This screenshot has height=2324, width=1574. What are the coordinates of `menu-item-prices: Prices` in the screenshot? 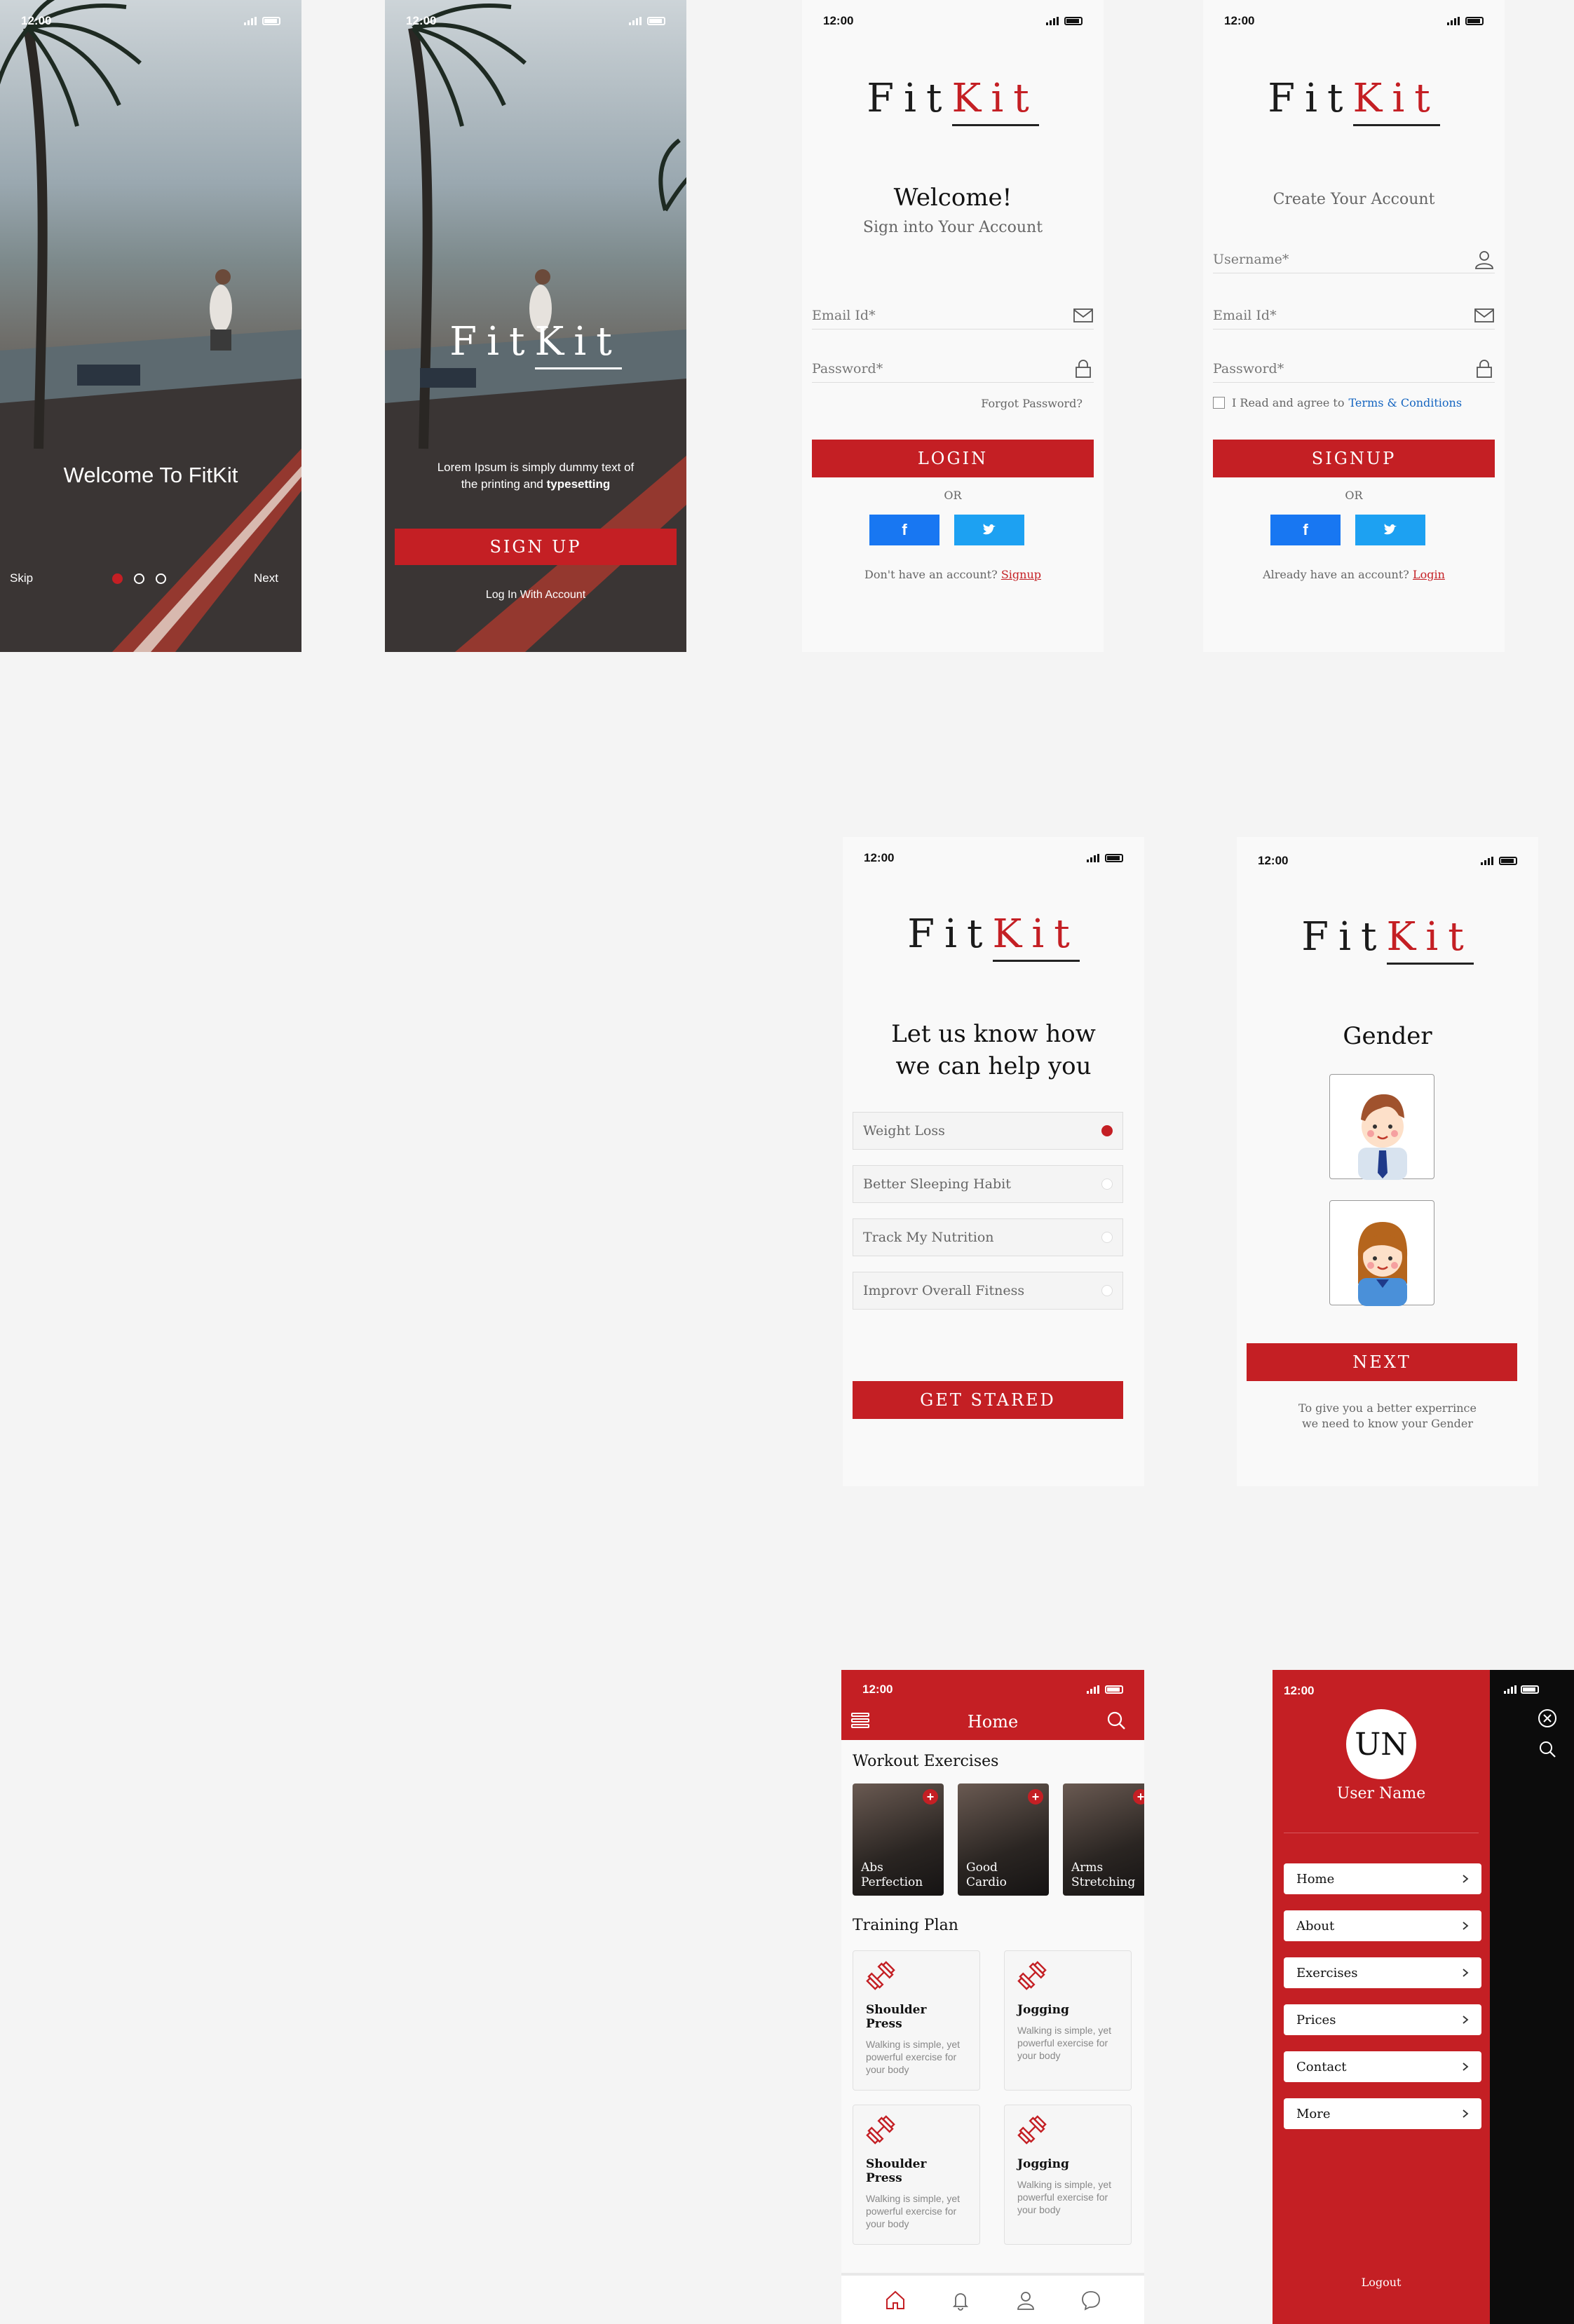 It's located at (1382, 2019).